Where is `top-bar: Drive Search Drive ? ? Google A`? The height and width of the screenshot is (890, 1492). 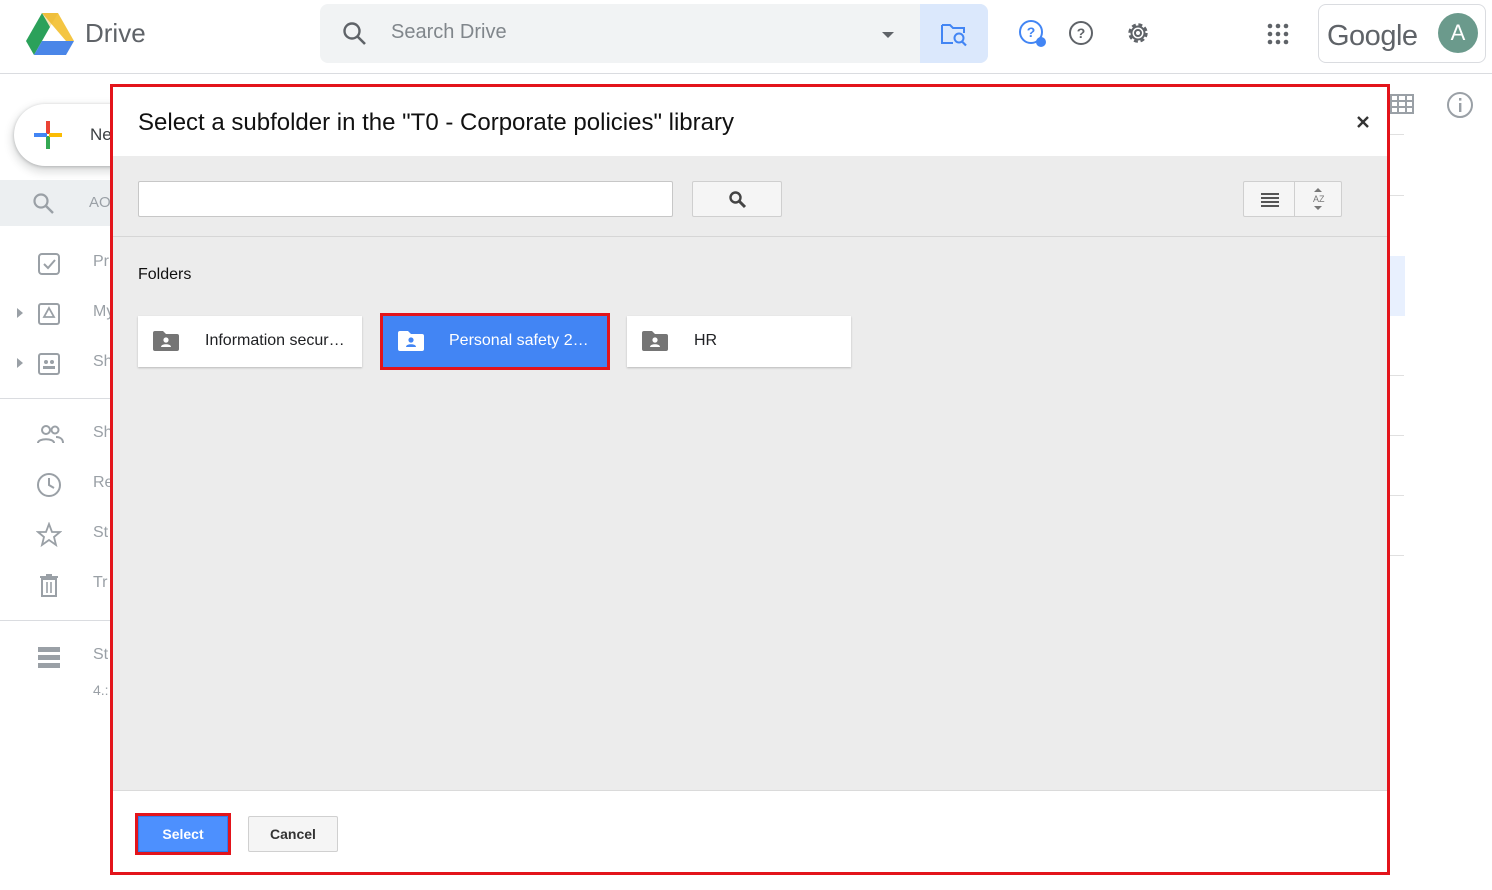
top-bar: Drive Search Drive ? ? Google A is located at coordinates (746, 37).